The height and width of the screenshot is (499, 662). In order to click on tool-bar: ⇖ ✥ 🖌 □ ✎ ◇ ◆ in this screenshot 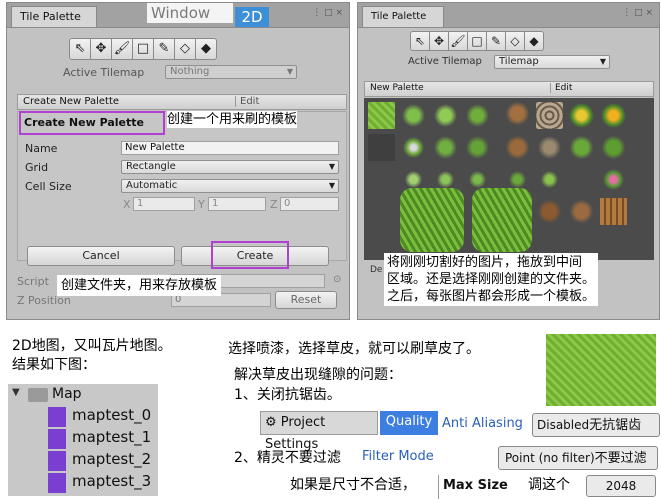, I will do `click(143, 49)`.